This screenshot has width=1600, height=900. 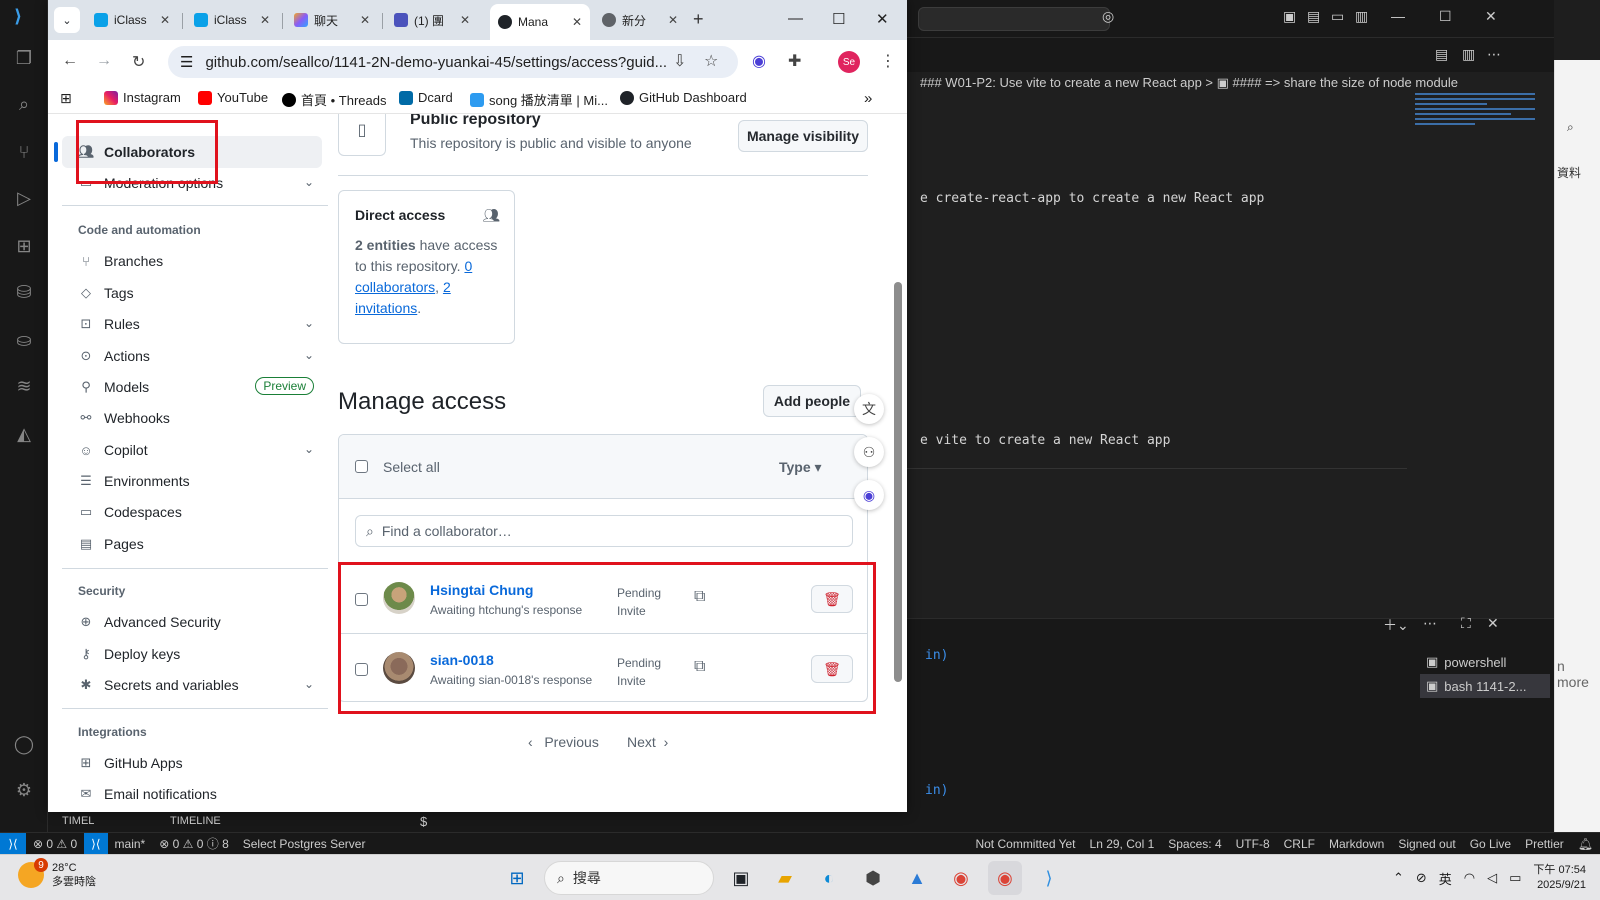 I want to click on sidebar-item-actions: ⊙ Actions ⌄, so click(x=192, y=356).